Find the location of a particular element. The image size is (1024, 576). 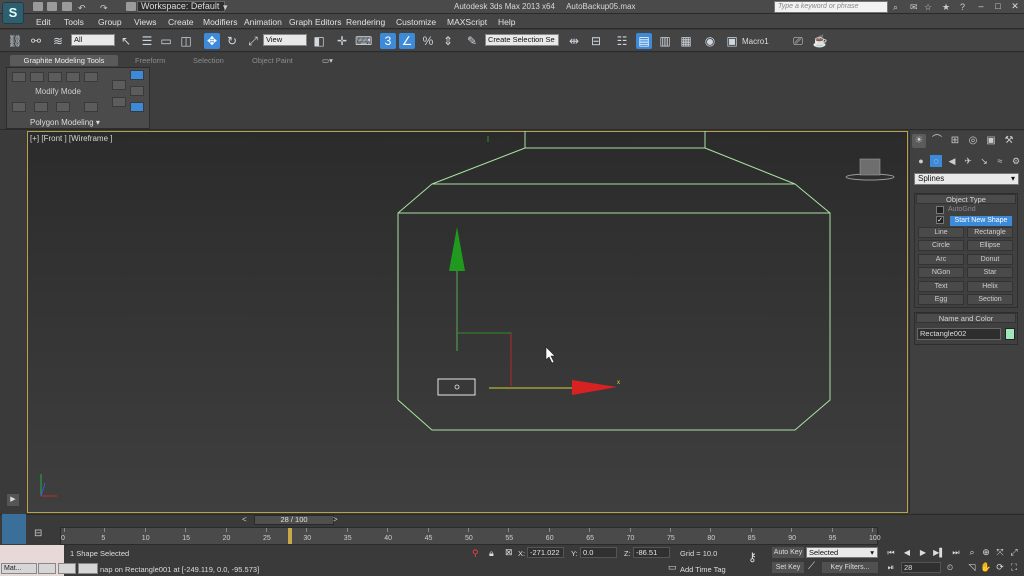

undo-icon: ↶ is located at coordinates (82, 8).